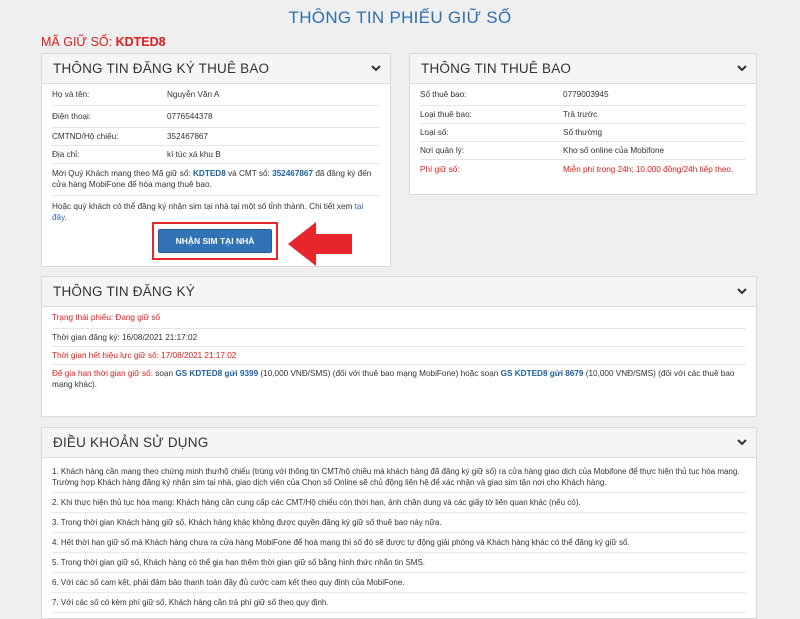  Describe the element at coordinates (193, 94) in the screenshot. I see `row-value: Nguyễn Văn A` at that location.